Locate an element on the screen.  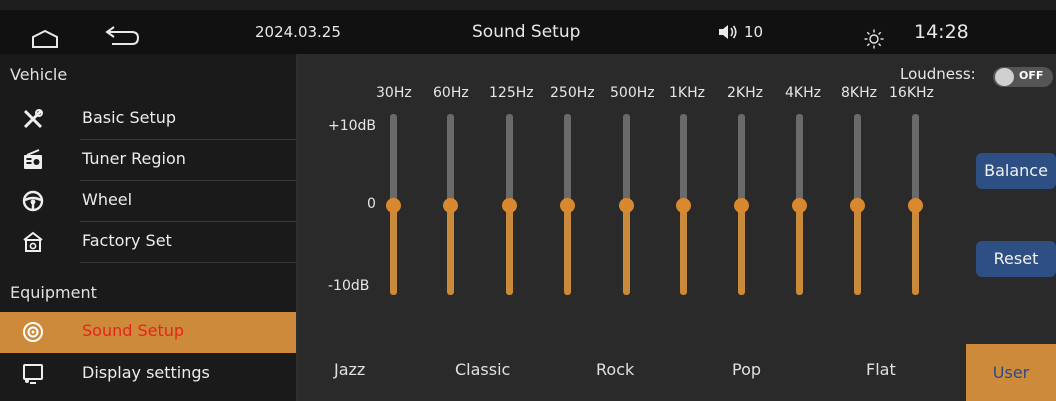
date-display: 2024.03.25 is located at coordinates (298, 32).